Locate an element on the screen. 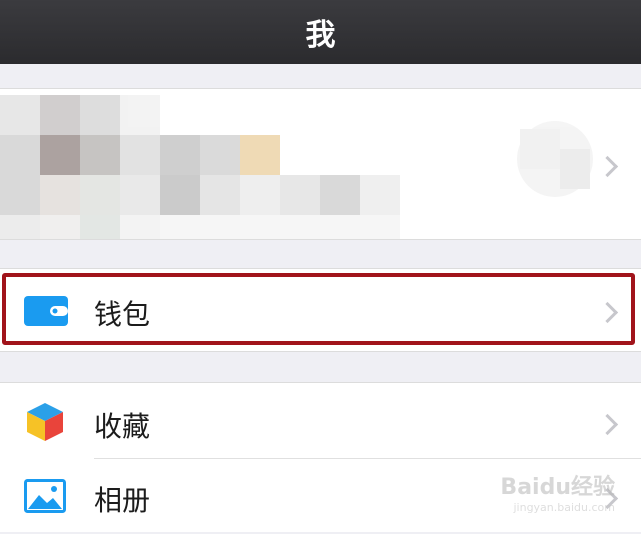 The height and width of the screenshot is (534, 641). favorites-label: 收藏 is located at coordinates (122, 426).